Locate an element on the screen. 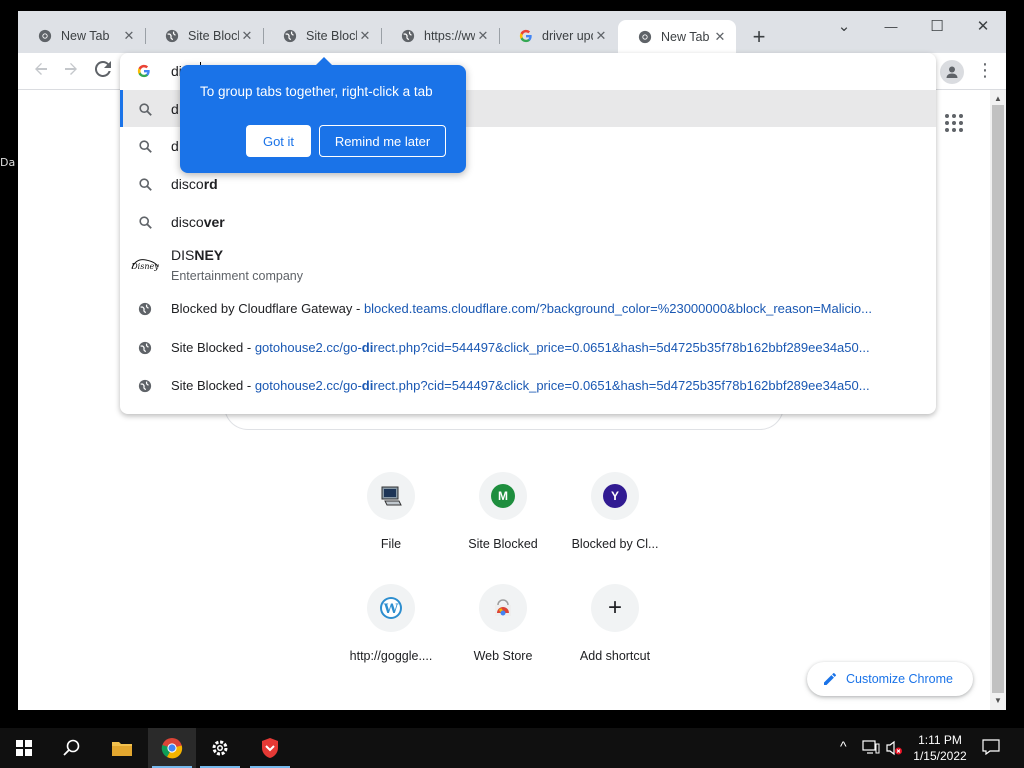  apps-grid-icon is located at coordinates (954, 123).